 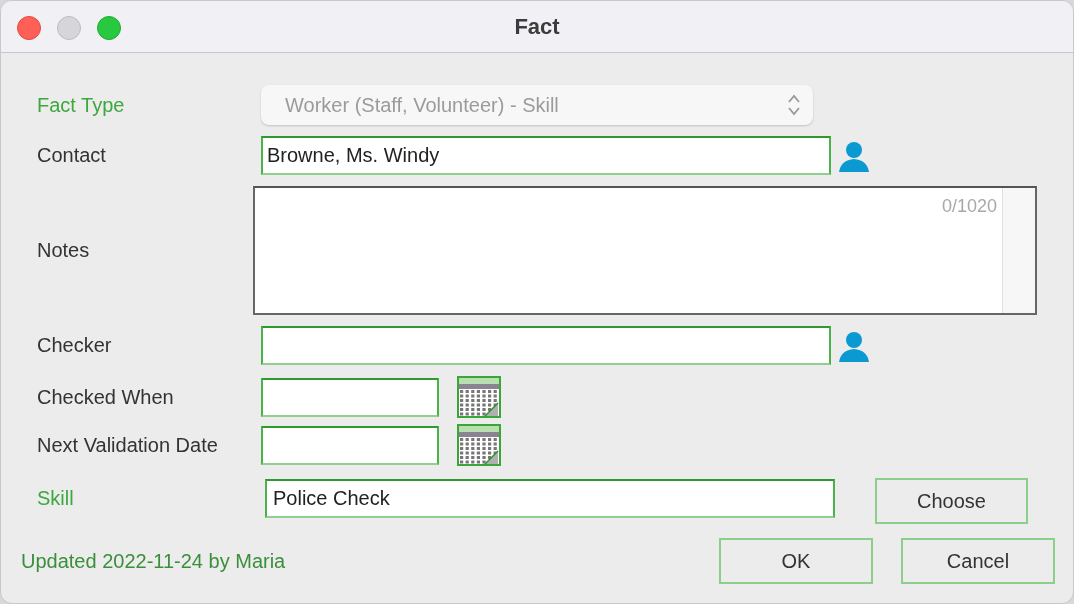 What do you see at coordinates (951, 501) in the screenshot?
I see `choose-button: Choose` at bounding box center [951, 501].